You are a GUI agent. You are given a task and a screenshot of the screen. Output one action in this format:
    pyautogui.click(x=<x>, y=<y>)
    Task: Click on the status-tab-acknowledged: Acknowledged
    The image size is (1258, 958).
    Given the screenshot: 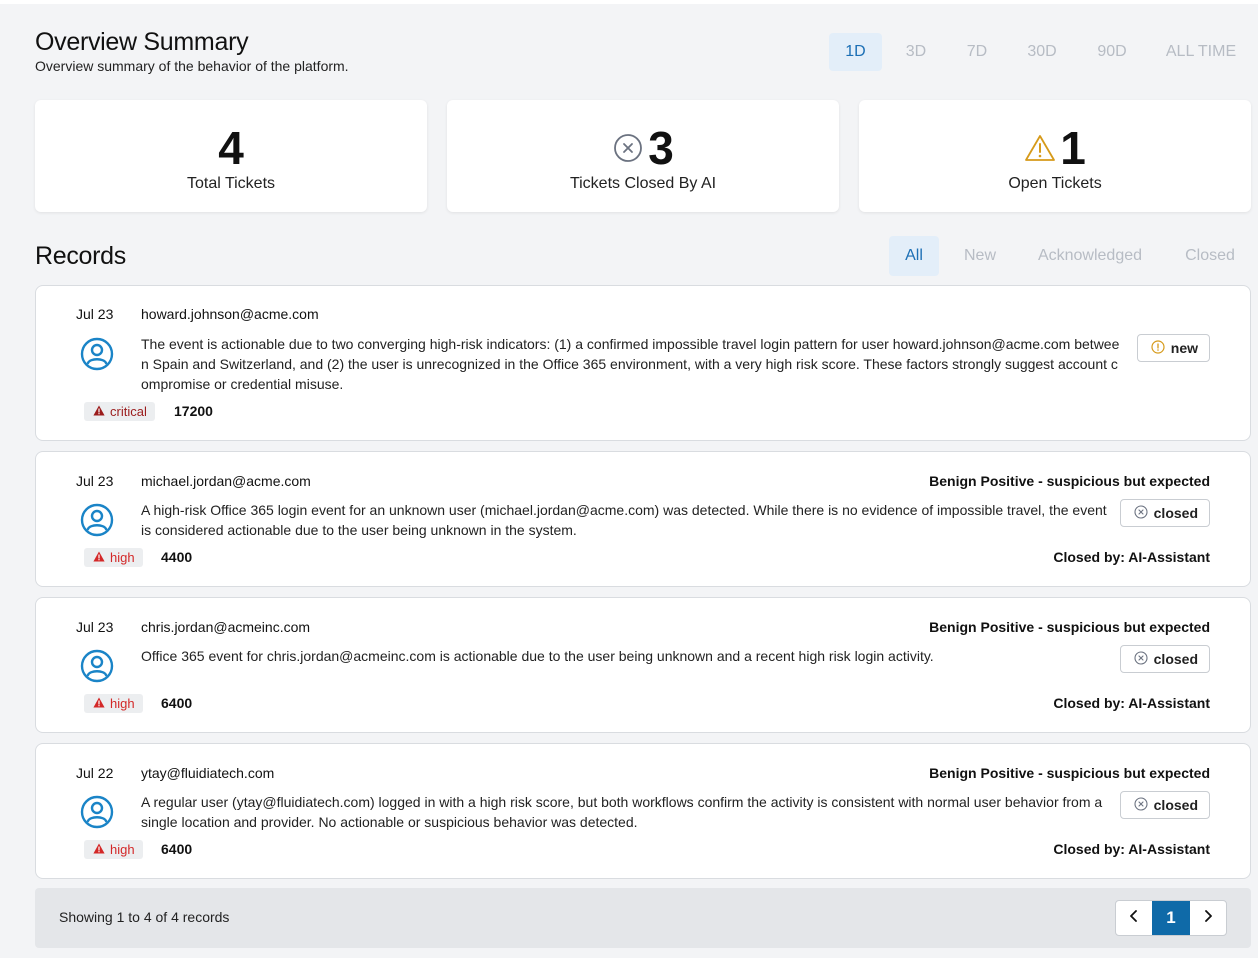 What is the action you would take?
    pyautogui.click(x=1090, y=256)
    